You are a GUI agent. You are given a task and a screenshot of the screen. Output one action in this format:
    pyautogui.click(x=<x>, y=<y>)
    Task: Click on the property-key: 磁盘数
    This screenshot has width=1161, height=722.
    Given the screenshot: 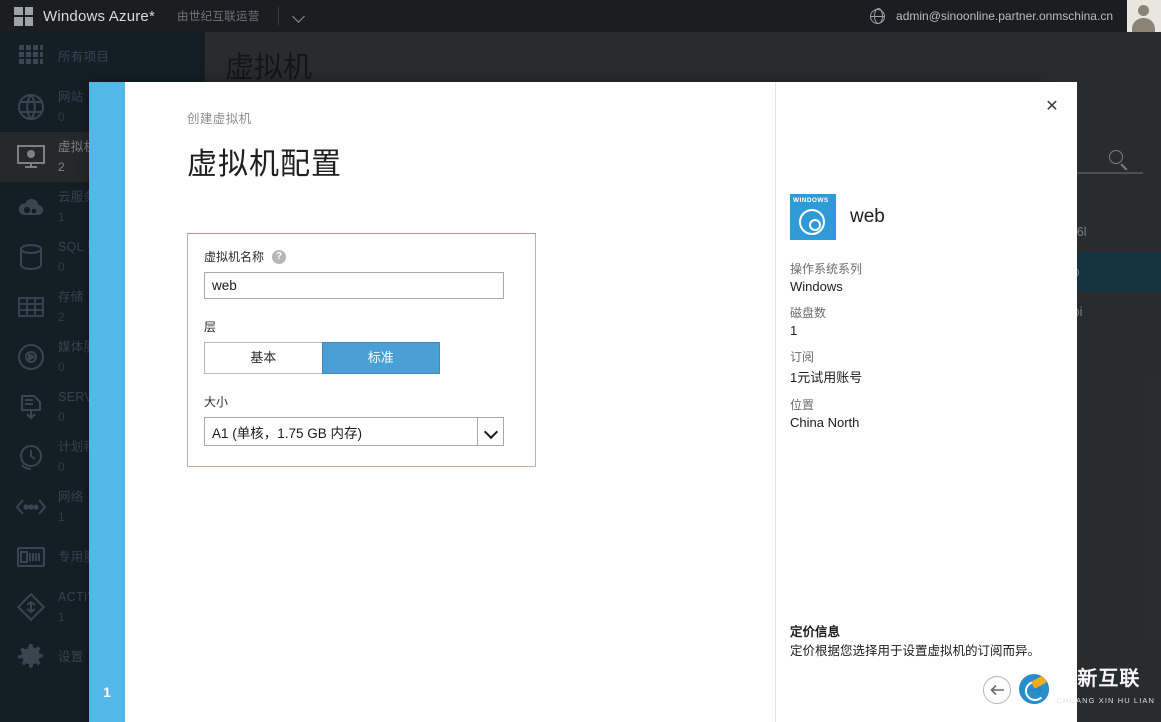 What is the action you would take?
    pyautogui.click(x=808, y=313)
    